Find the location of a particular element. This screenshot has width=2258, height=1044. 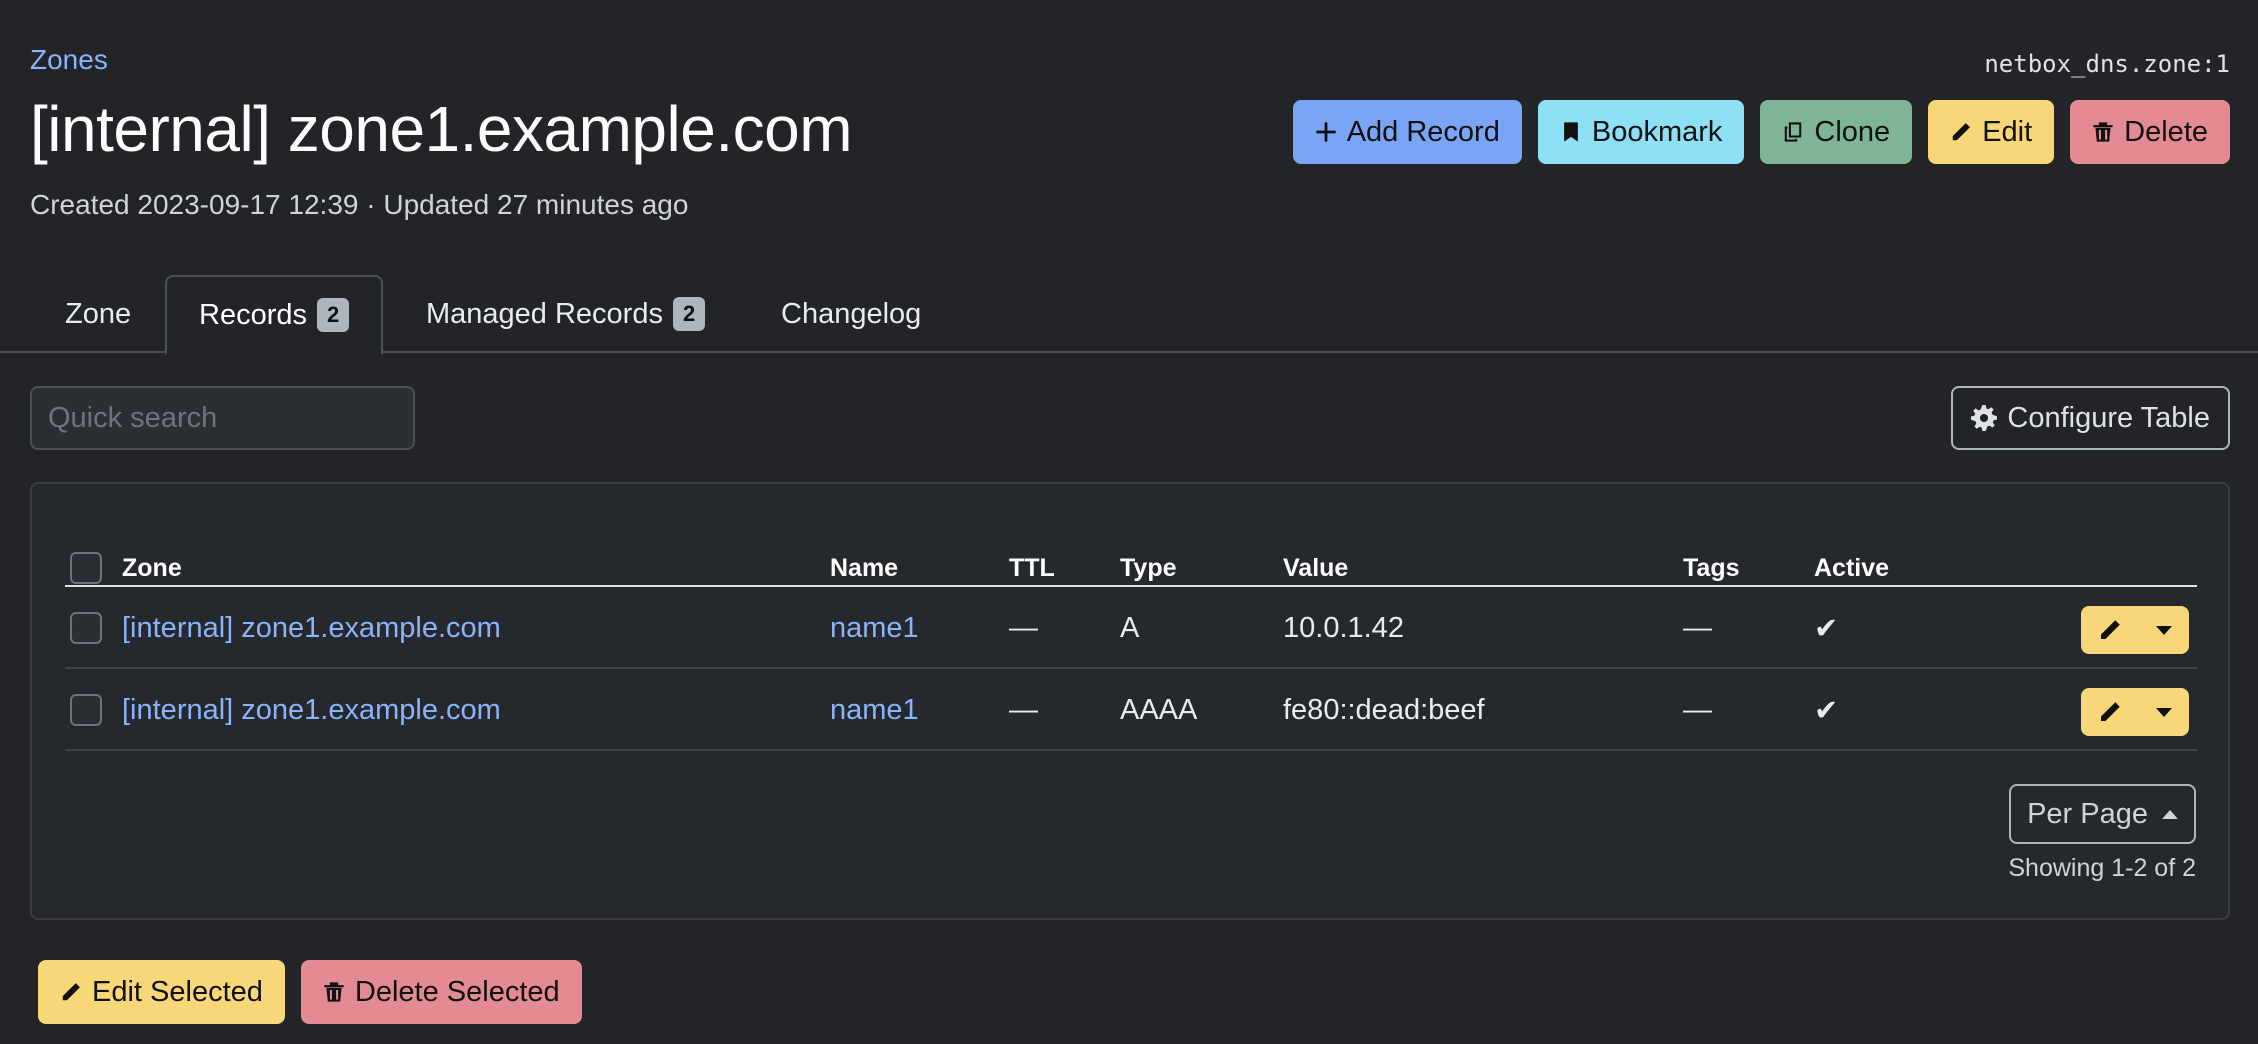

object-identifier: netbox_dns.zone:1 is located at coordinates (2107, 64).